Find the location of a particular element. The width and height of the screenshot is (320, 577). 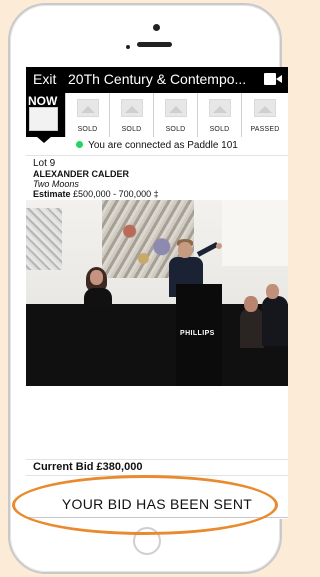

estimate-label: Estimate is located at coordinates (52, 194).